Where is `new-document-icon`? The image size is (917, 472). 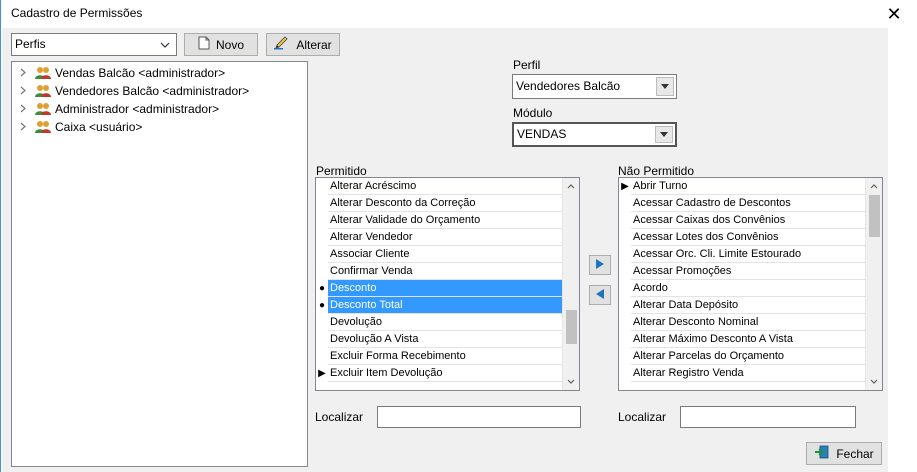 new-document-icon is located at coordinates (204, 44).